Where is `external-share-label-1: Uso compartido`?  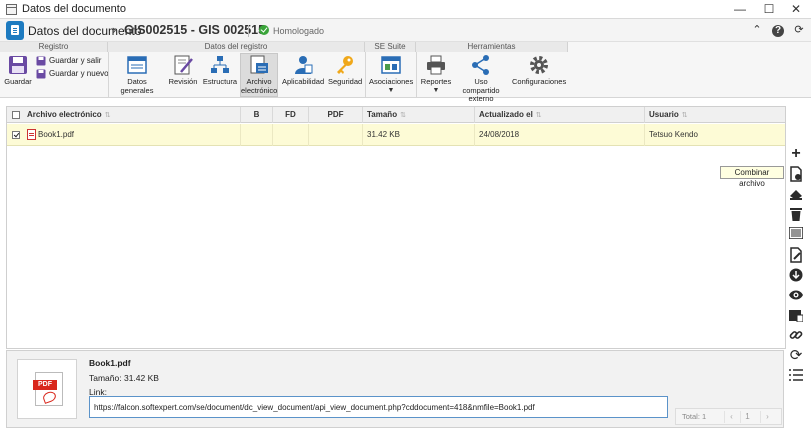
external-share-label-1: Uso compartido is located at coordinates (481, 86).